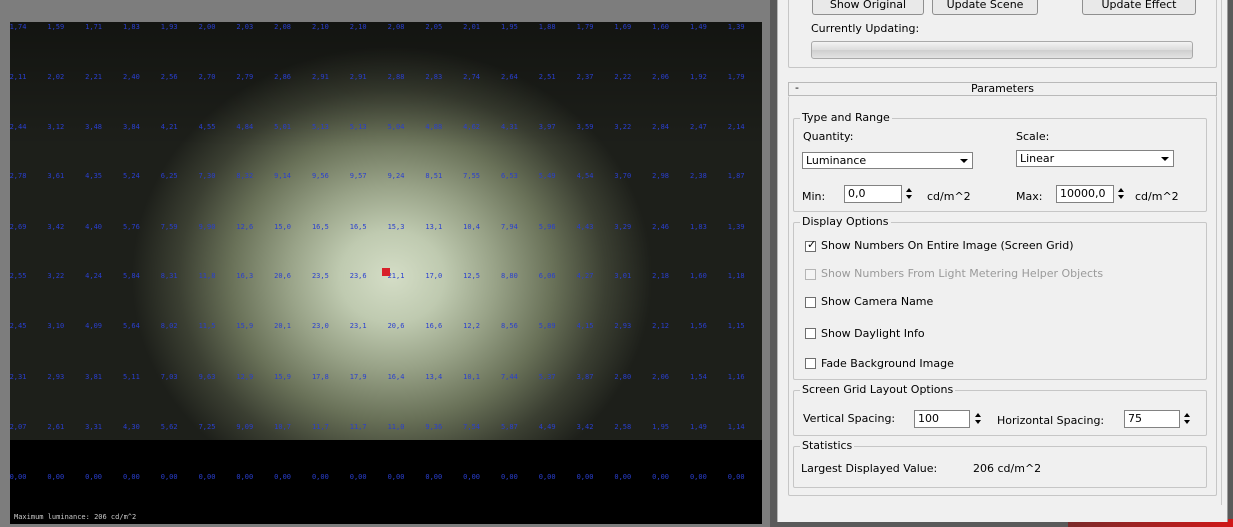 Image resolution: width=1233 pixels, height=527 pixels. What do you see at coordinates (942, 419) in the screenshot?
I see `vertical-spacing-input: 100` at bounding box center [942, 419].